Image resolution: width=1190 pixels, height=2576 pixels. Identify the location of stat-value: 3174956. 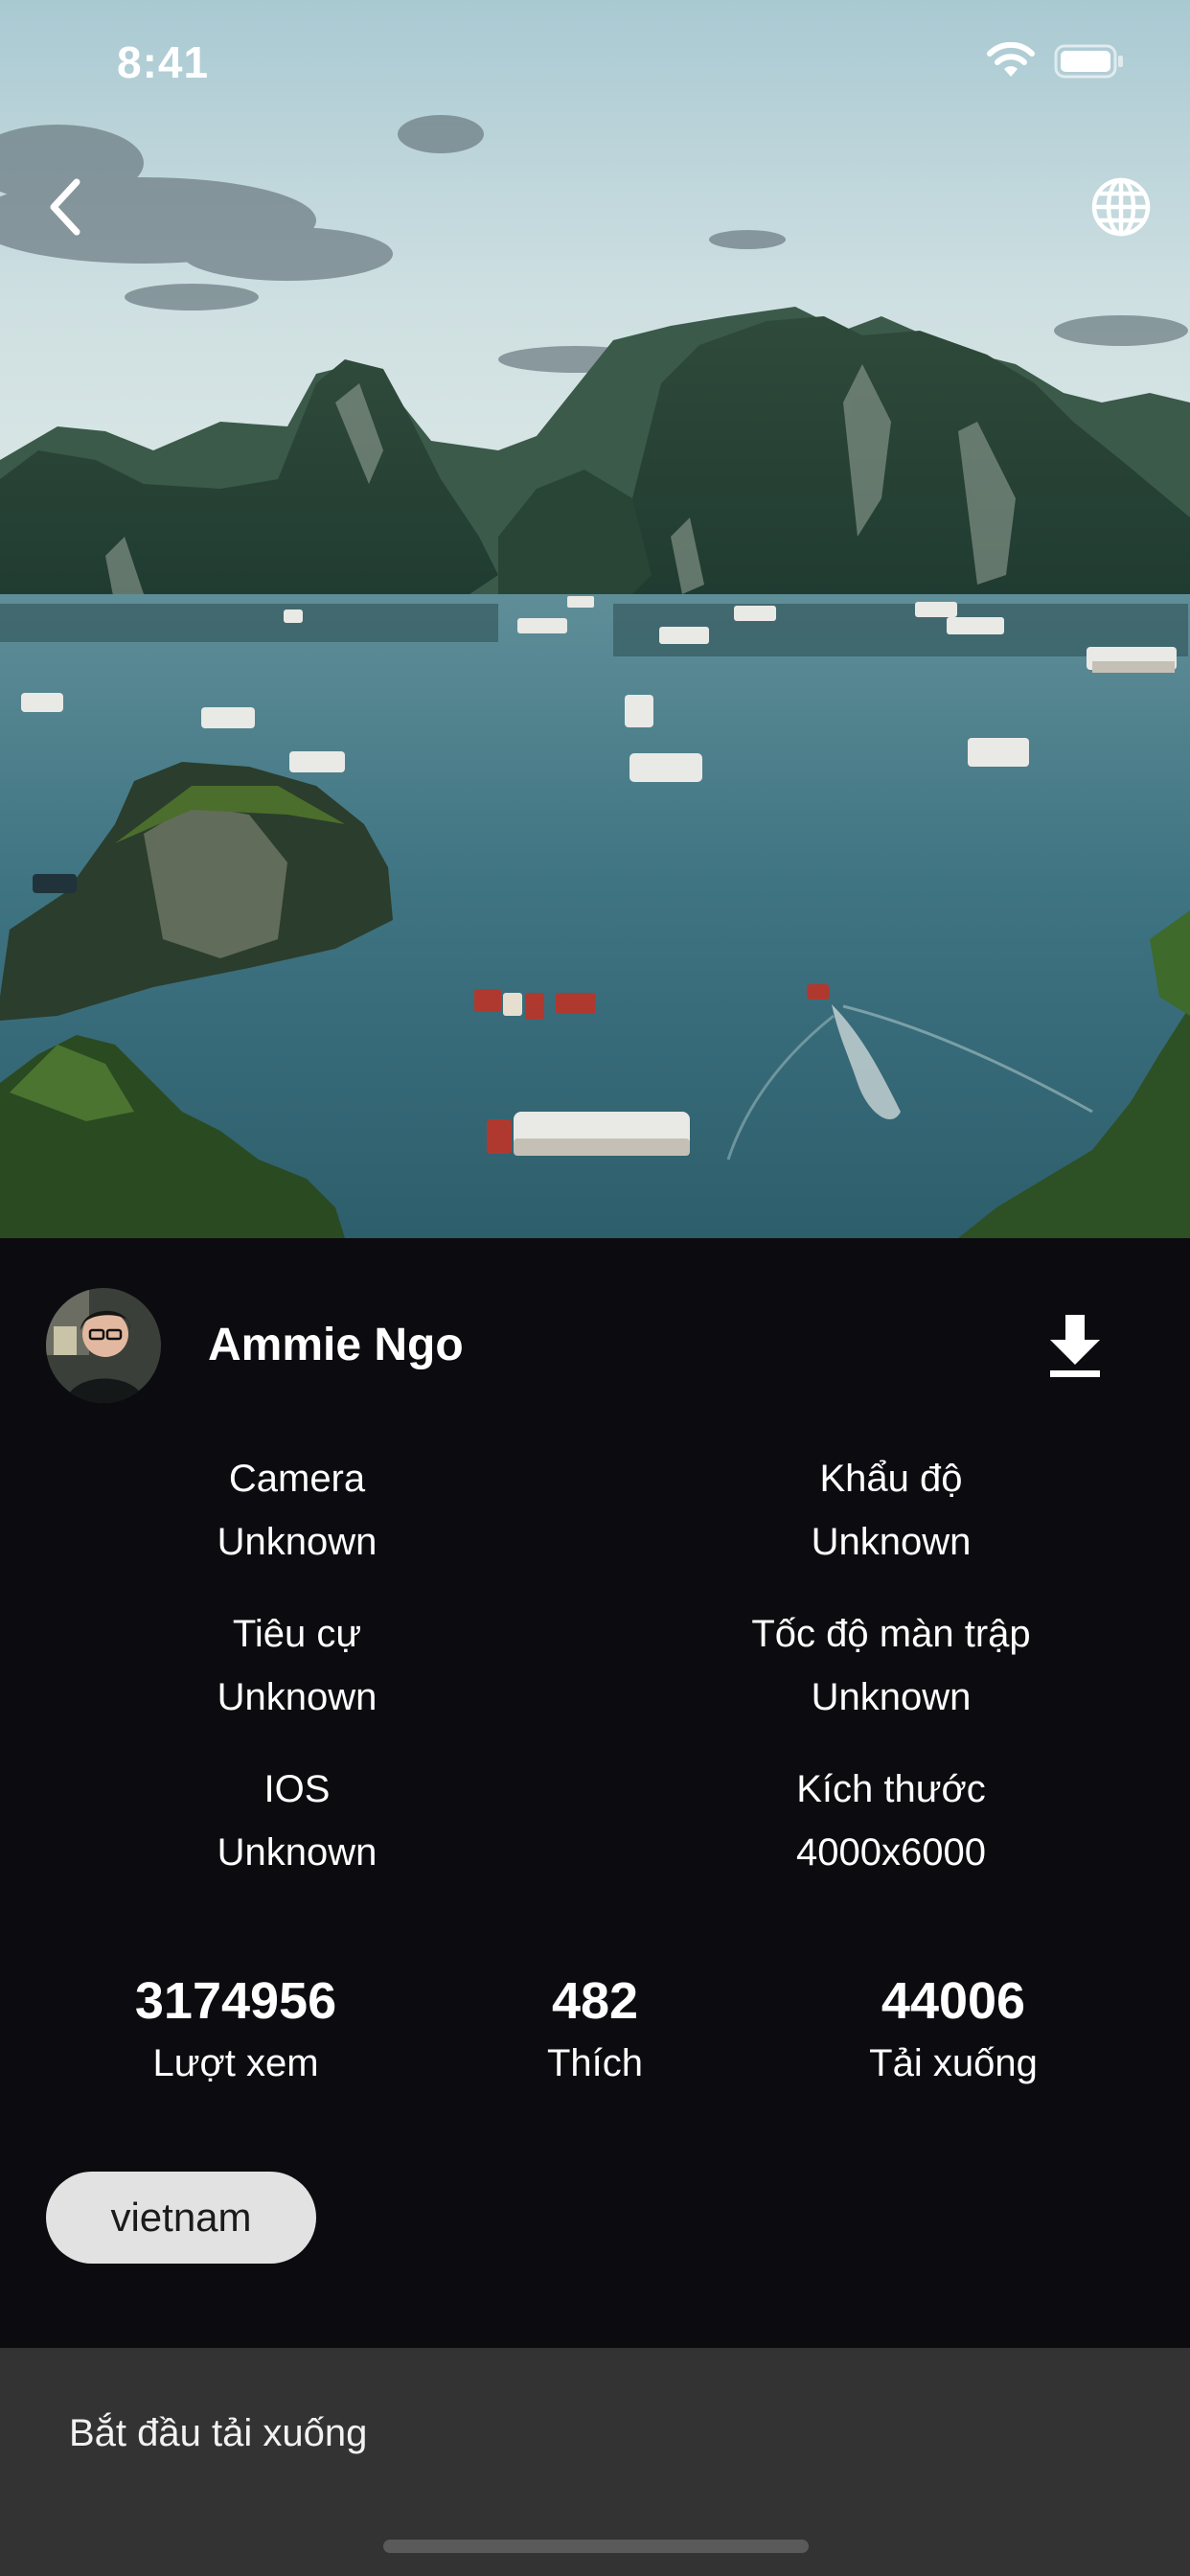
(236, 2001).